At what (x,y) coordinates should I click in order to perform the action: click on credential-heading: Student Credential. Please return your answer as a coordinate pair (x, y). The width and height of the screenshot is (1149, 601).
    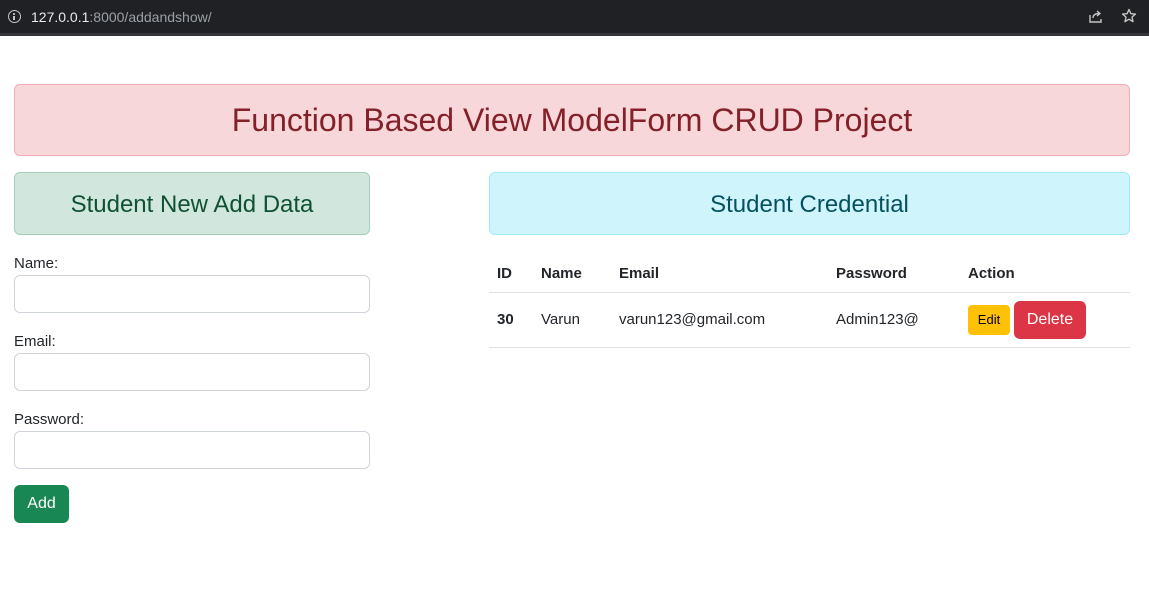
    Looking at the image, I should click on (809, 203).